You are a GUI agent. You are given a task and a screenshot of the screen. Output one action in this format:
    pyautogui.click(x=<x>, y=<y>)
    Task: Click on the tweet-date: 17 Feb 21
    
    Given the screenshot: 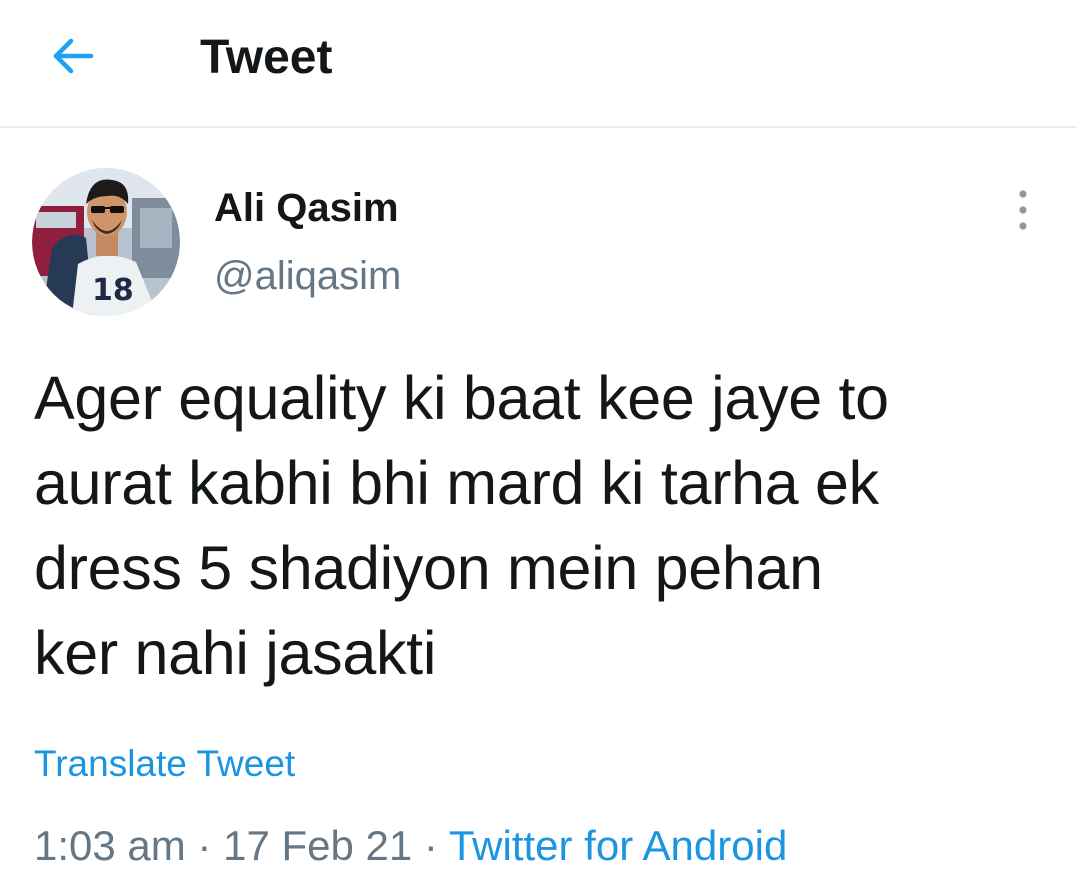 What is the action you would take?
    pyautogui.click(x=317, y=845)
    